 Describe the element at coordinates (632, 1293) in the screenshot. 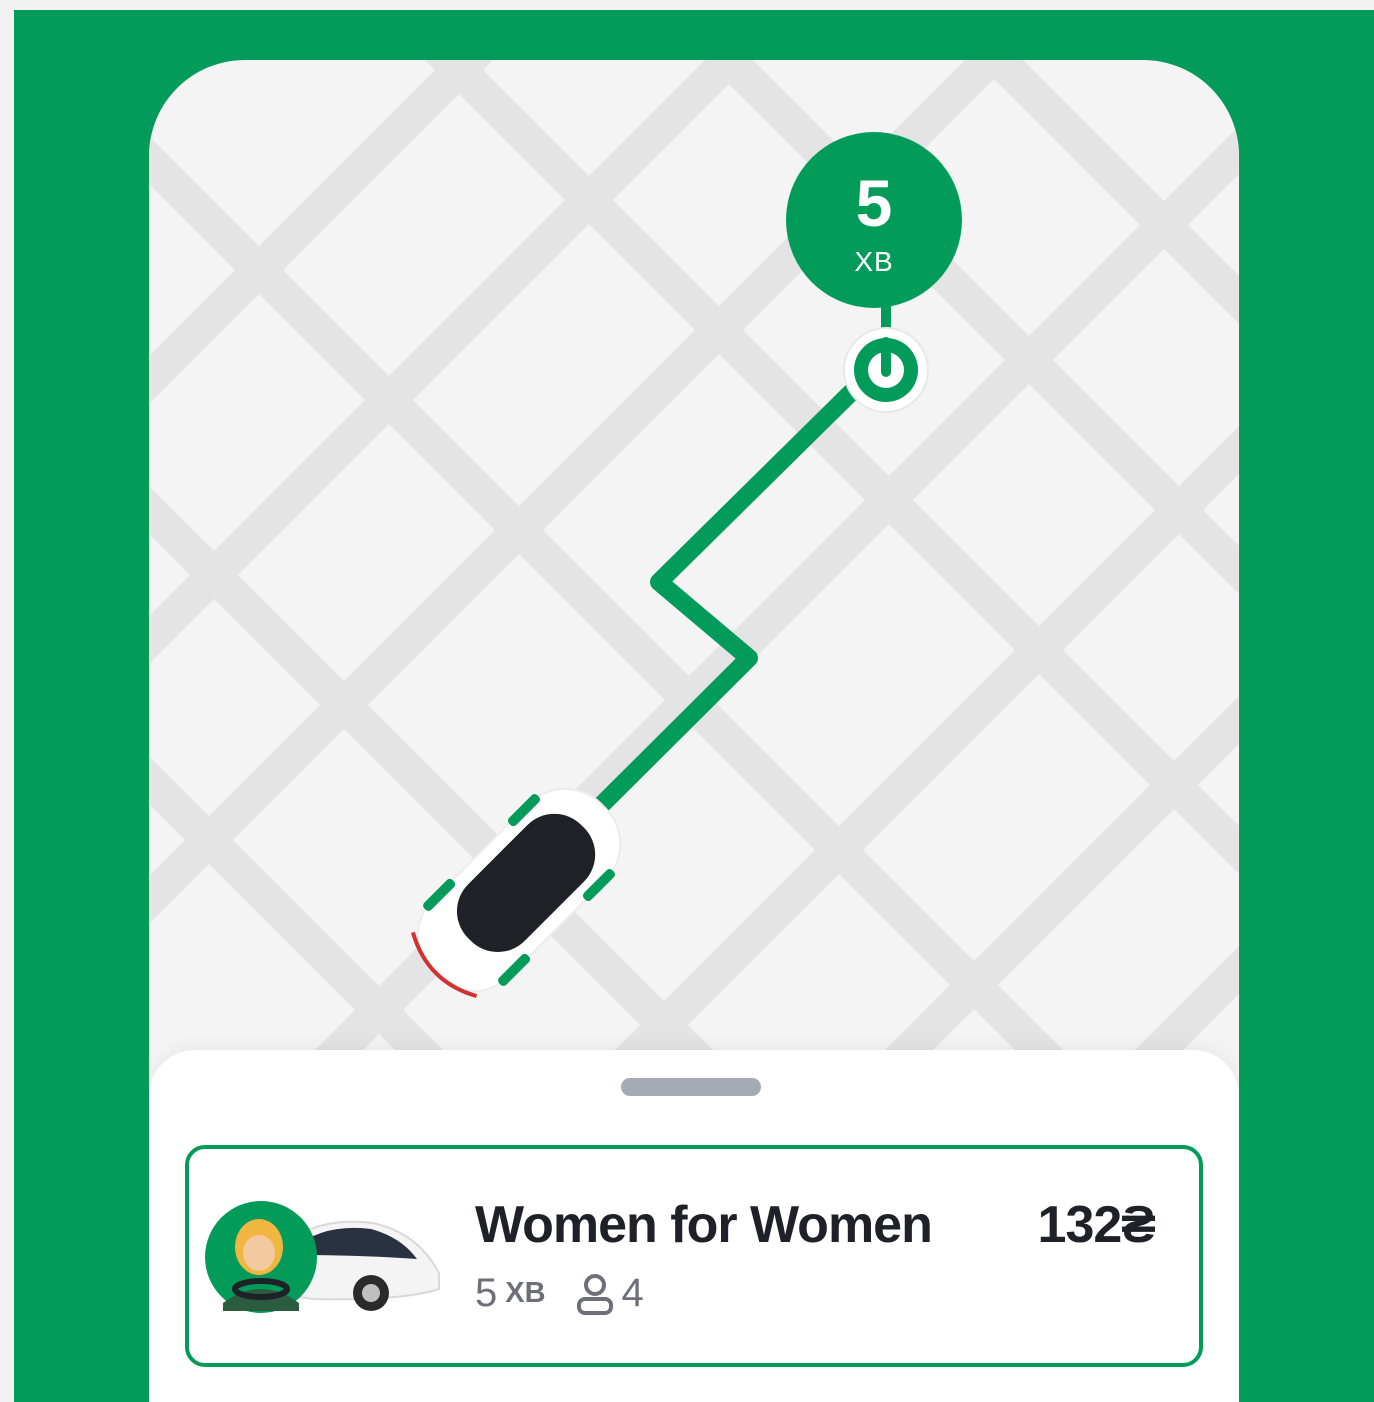

I see `ride-seats-count: 4` at that location.